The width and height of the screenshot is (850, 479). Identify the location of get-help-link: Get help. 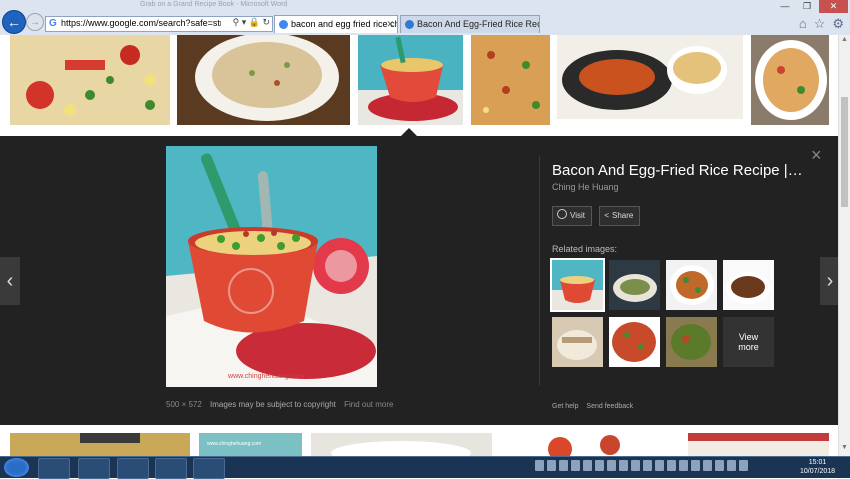
(565, 406).